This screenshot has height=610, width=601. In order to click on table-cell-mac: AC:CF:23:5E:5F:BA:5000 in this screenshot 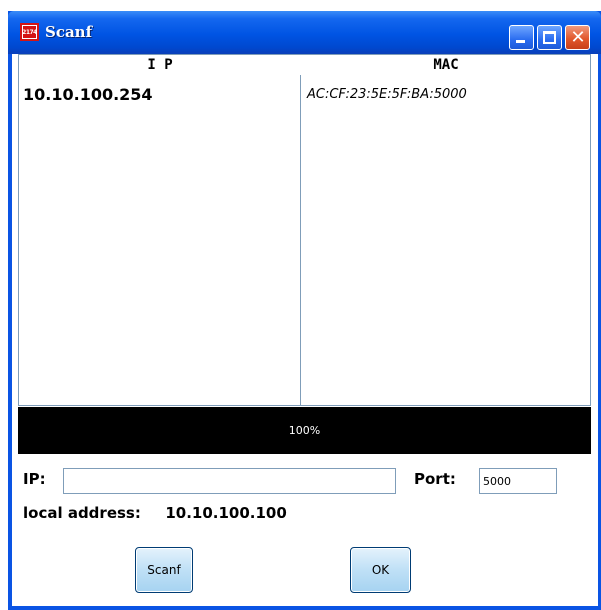, I will do `click(387, 94)`.